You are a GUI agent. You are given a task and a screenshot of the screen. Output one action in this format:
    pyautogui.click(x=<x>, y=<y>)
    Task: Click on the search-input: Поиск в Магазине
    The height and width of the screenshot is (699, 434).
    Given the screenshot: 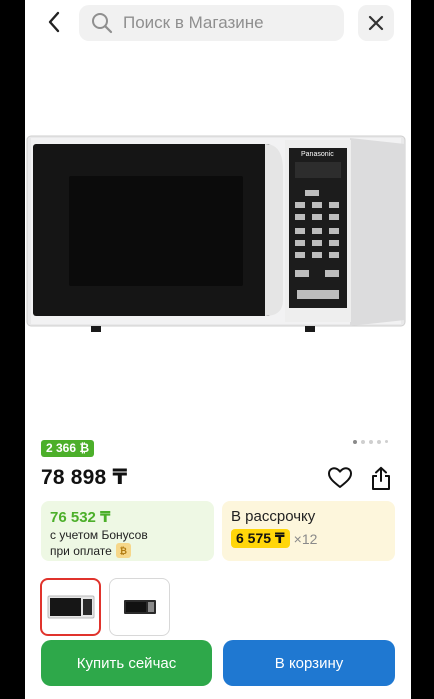 What is the action you would take?
    pyautogui.click(x=211, y=23)
    